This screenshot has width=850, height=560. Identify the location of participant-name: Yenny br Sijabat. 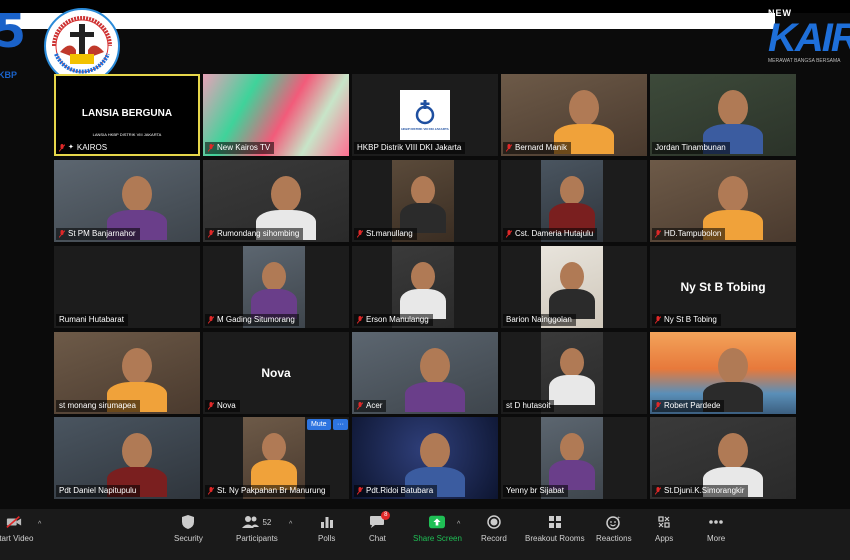
(535, 490).